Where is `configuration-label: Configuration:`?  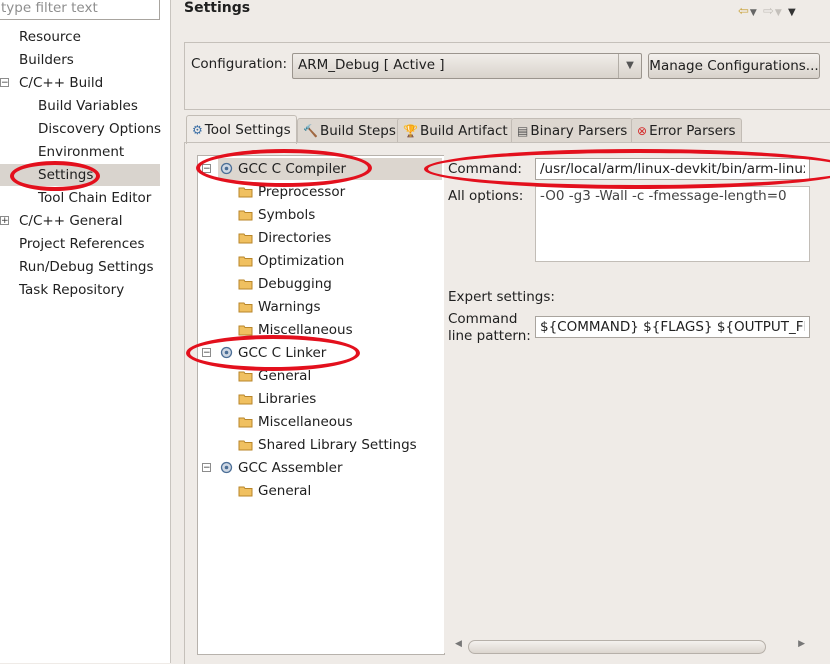 configuration-label: Configuration: is located at coordinates (239, 64).